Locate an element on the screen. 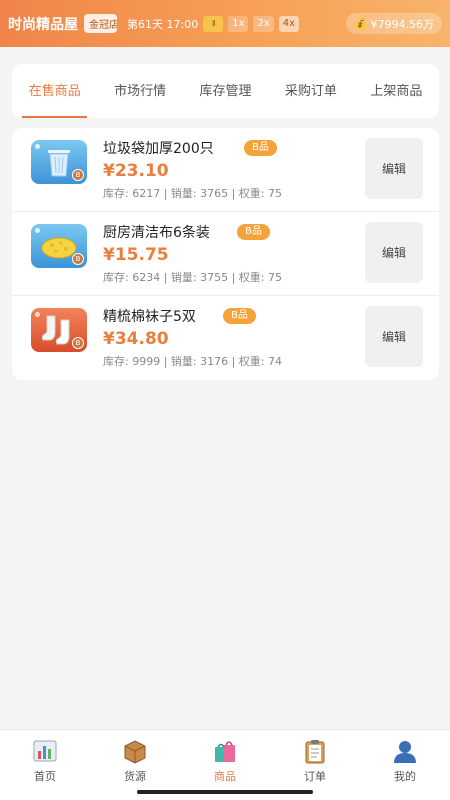 The width and height of the screenshot is (450, 800). speed-1x-button: 1x is located at coordinates (238, 23).